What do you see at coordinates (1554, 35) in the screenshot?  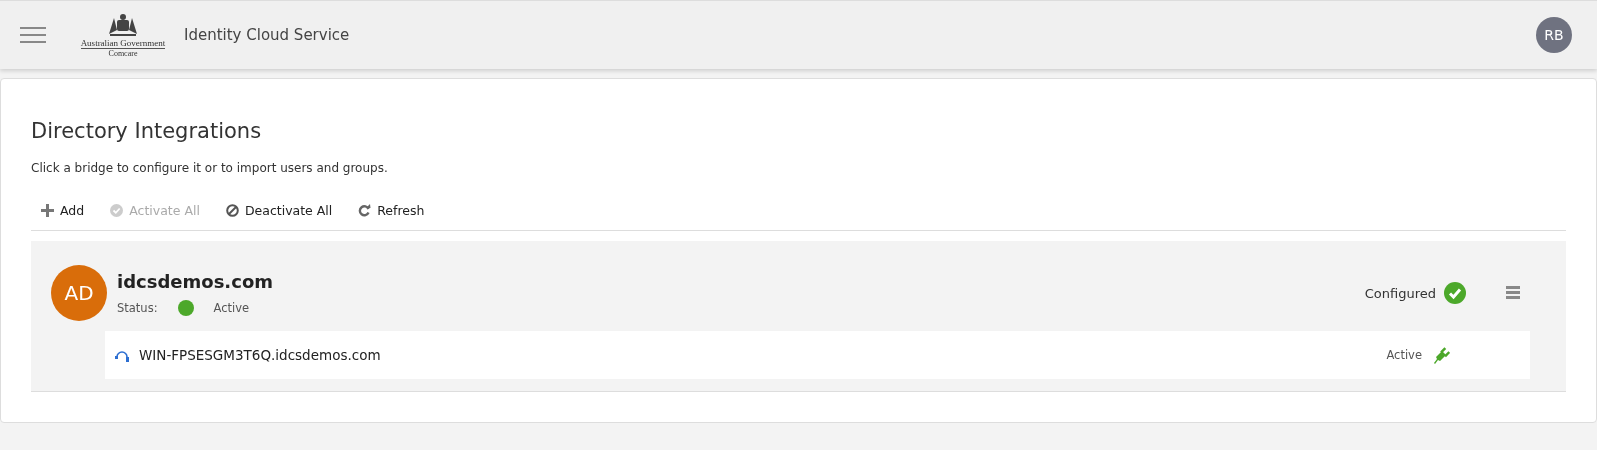 I see `user-avatar: RB` at bounding box center [1554, 35].